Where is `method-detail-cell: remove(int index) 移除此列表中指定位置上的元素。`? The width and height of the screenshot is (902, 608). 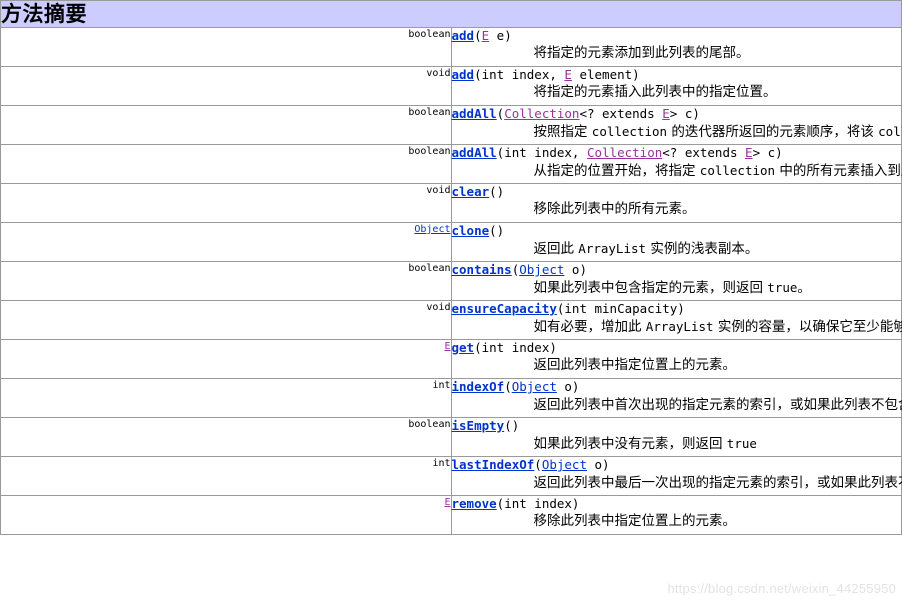
method-detail-cell: remove(int index) 移除此列表中指定位置上的元素。 is located at coordinates (676, 515).